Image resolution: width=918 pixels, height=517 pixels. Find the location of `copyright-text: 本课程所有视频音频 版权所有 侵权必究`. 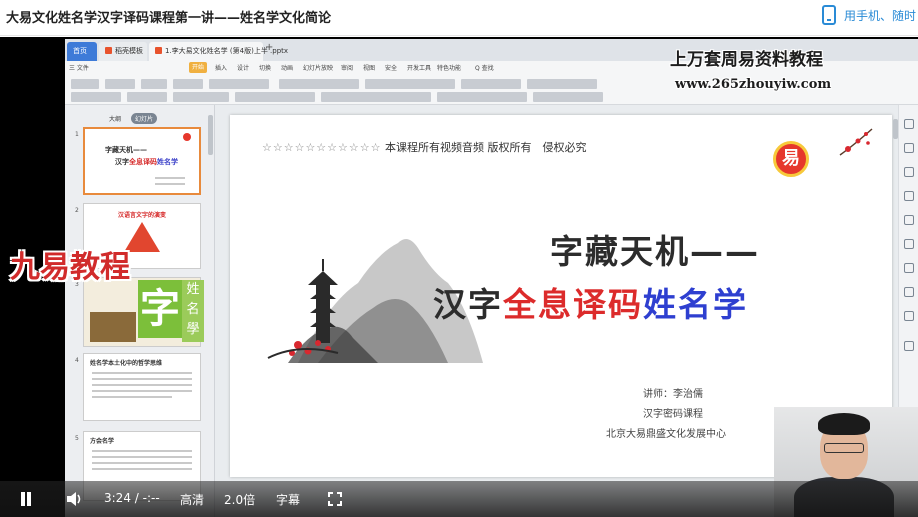

copyright-text: 本课程所有视频音频 版权所有 侵权必究 is located at coordinates (485, 147).